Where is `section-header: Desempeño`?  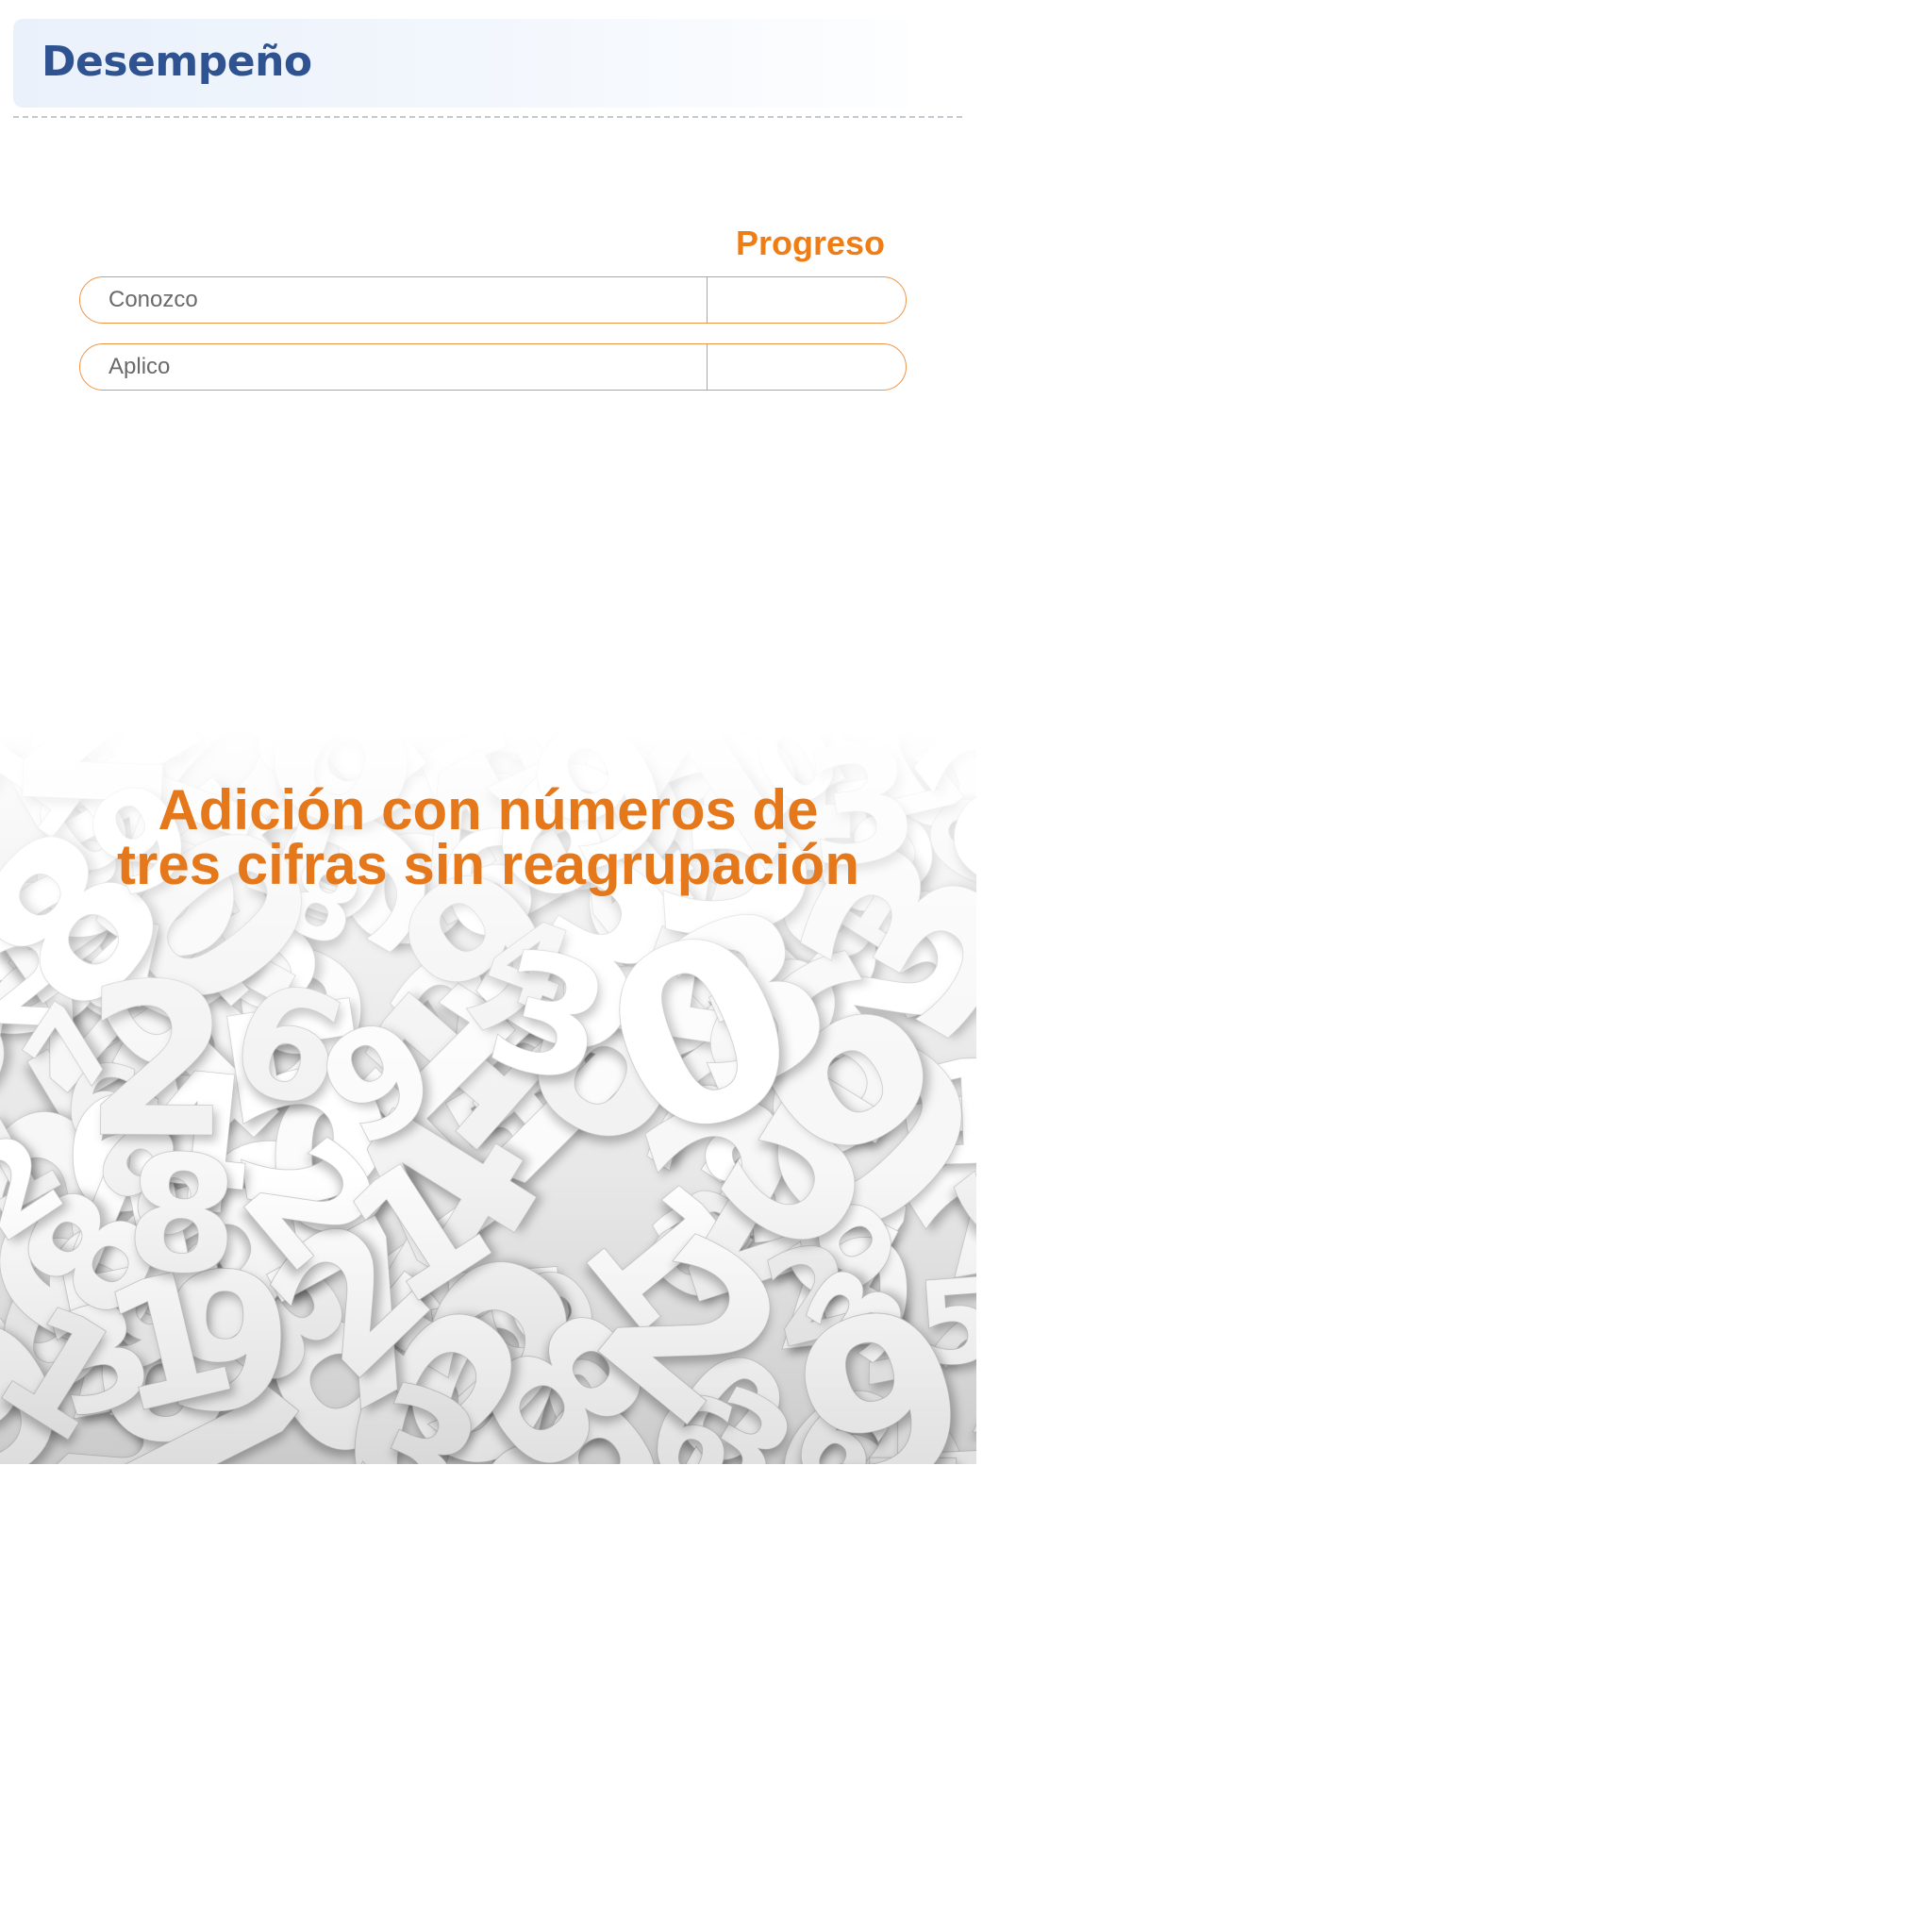 section-header: Desempeño is located at coordinates (461, 64).